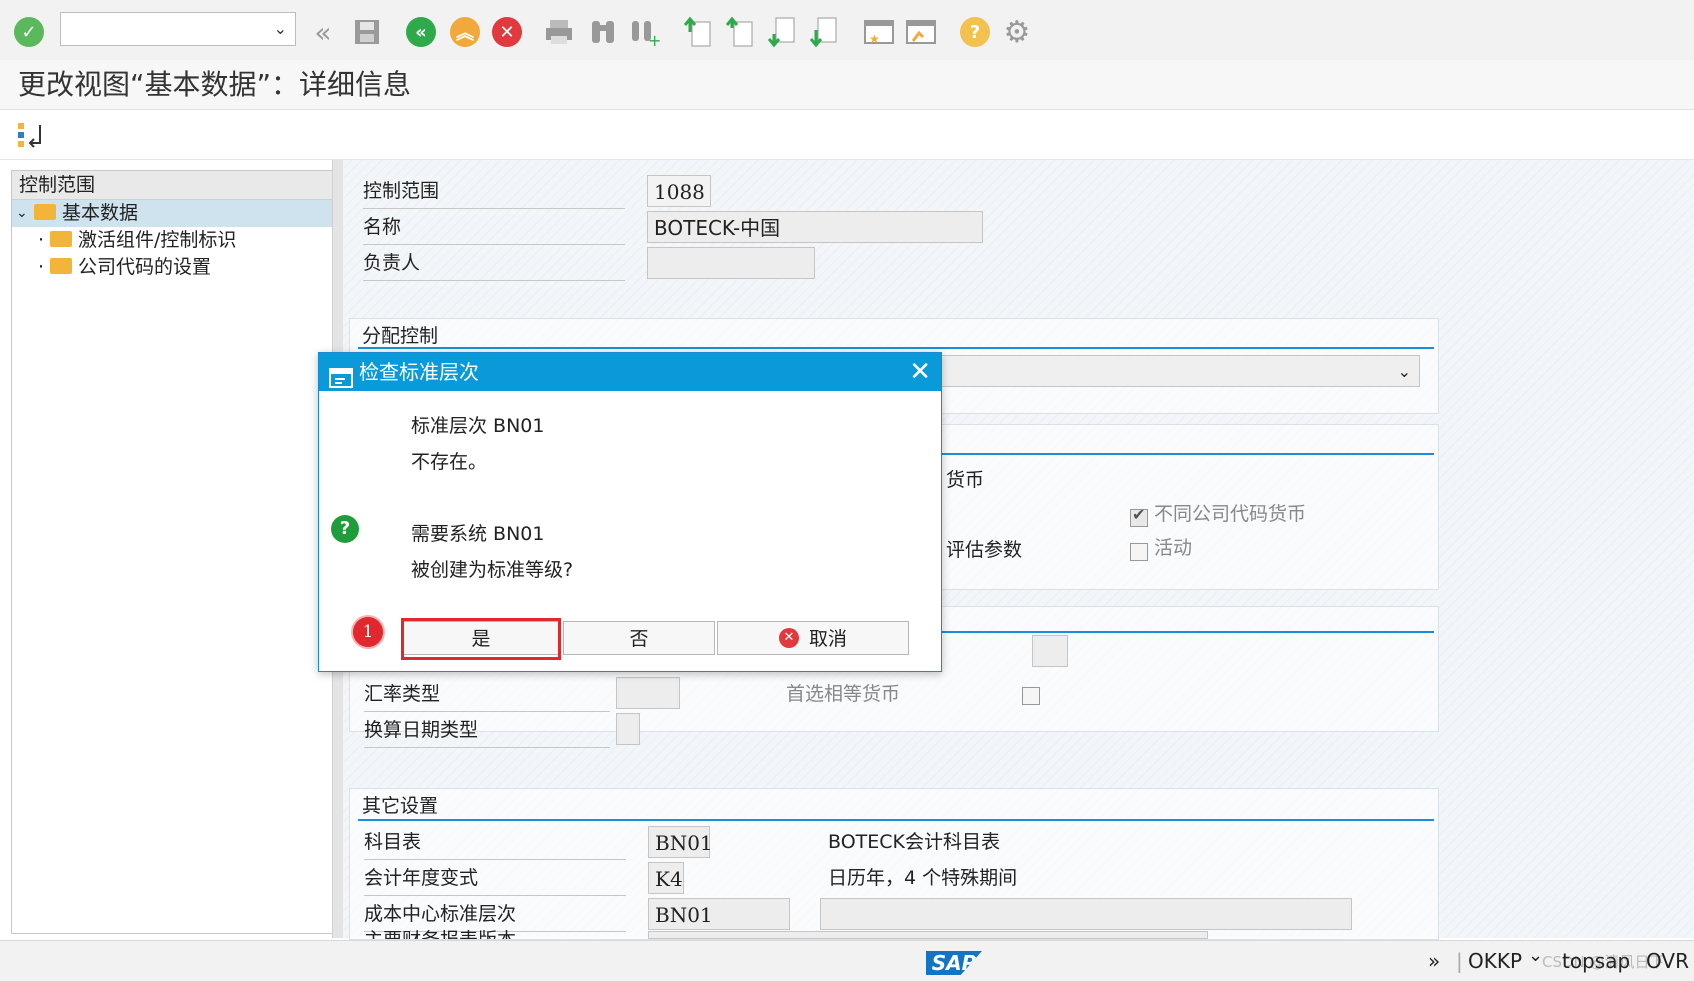 Image resolution: width=1694 pixels, height=981 pixels. I want to click on nav-header: 控制范围, so click(172, 185).